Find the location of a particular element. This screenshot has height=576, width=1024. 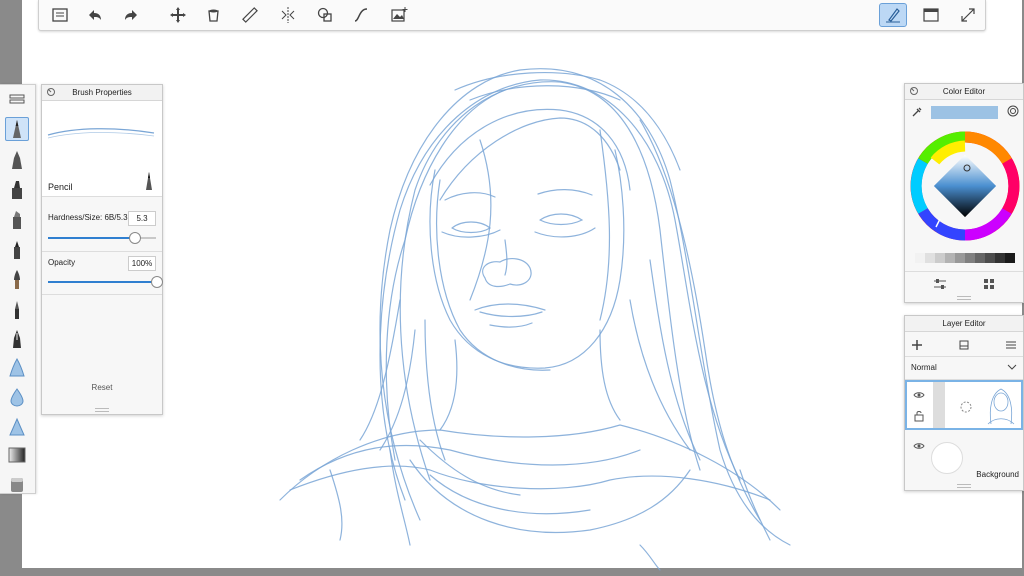

layer-sketch is located at coordinates (964, 405).